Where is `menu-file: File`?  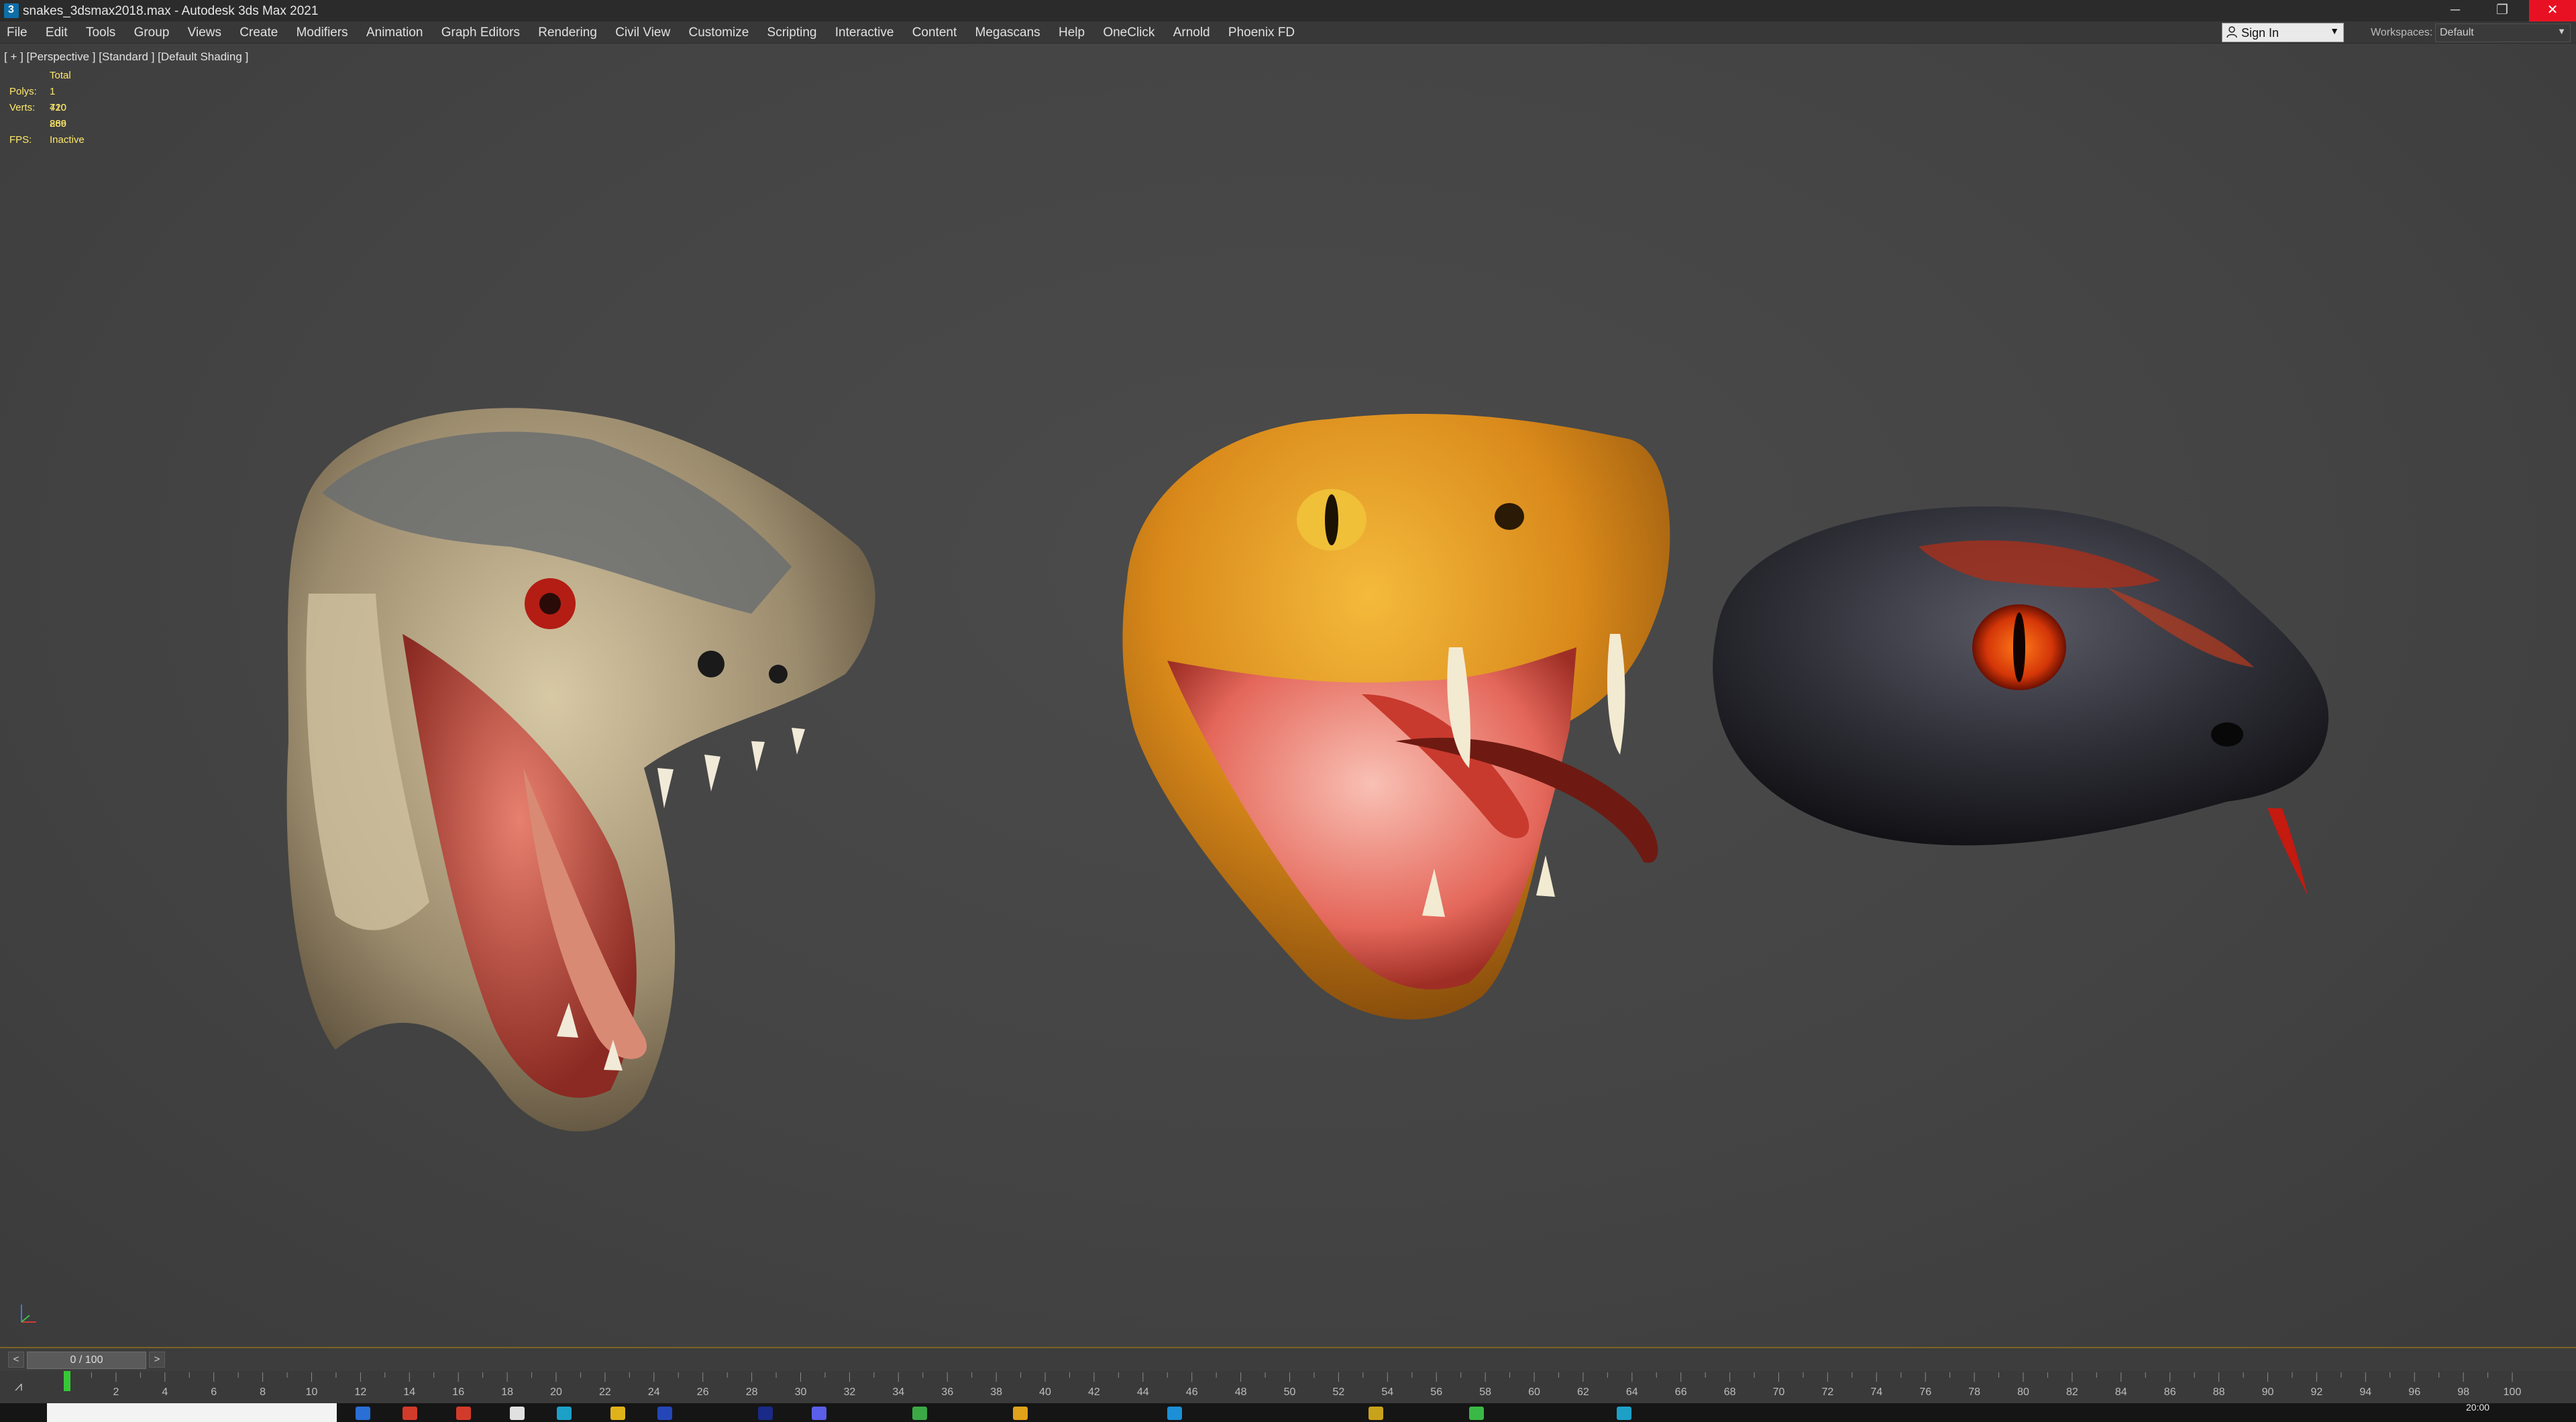
menu-file: File is located at coordinates (17, 32).